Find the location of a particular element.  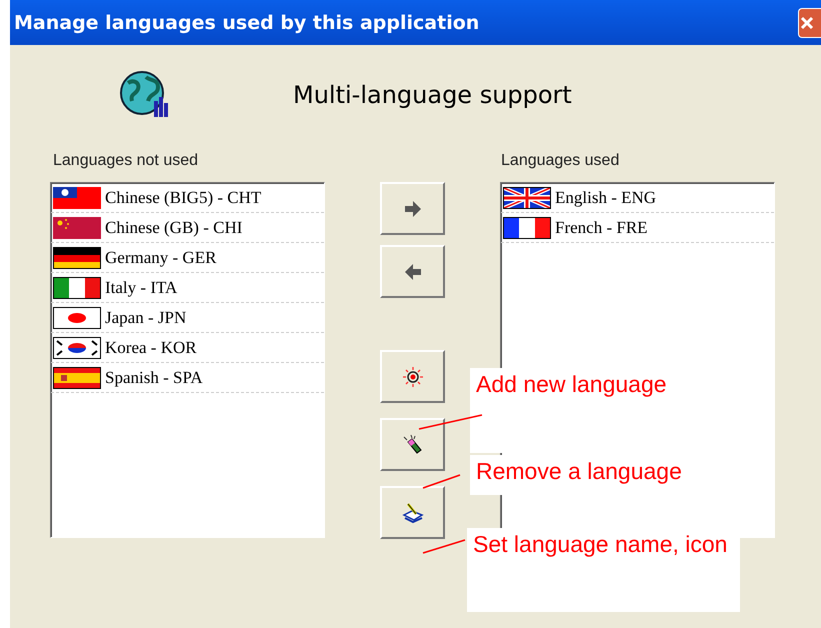

sun-icon is located at coordinates (412, 376).